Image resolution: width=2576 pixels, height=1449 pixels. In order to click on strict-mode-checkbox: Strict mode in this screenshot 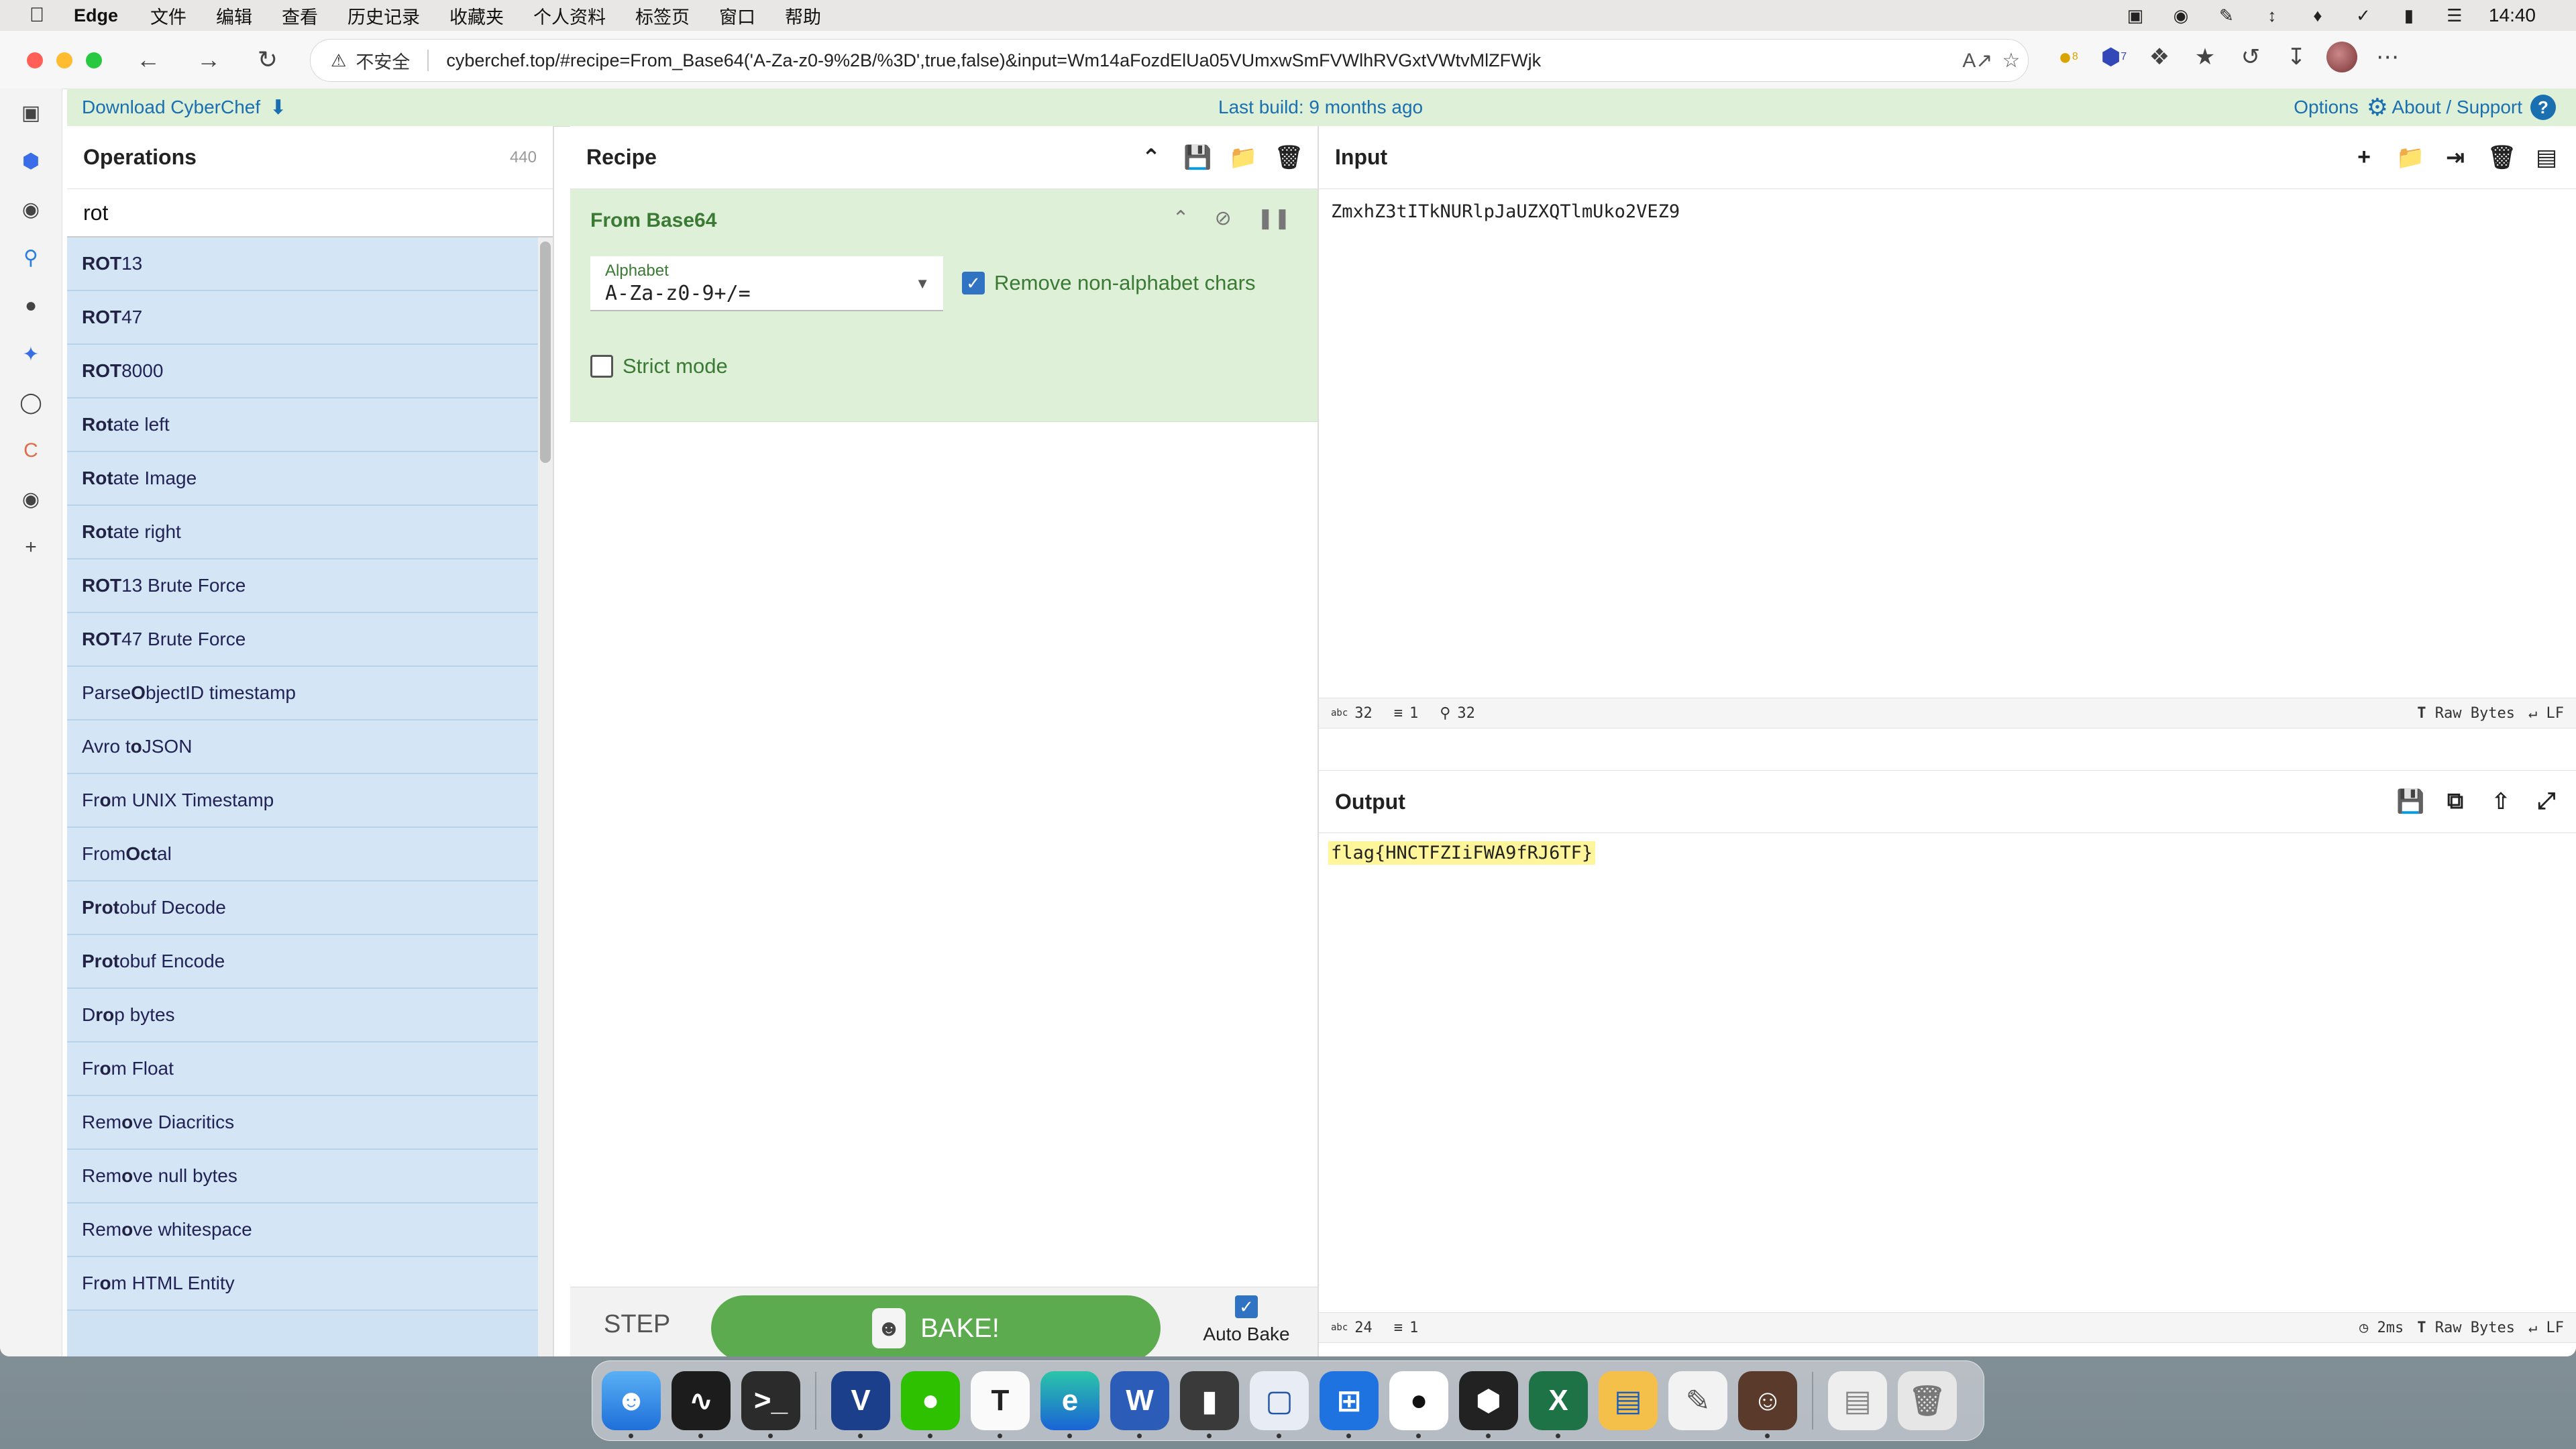, I will do `click(659, 366)`.